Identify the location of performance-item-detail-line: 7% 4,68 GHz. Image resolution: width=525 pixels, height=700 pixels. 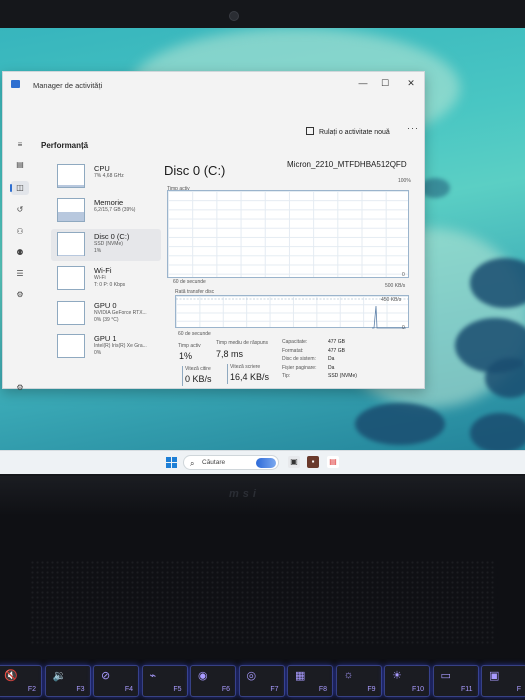
(109, 176).